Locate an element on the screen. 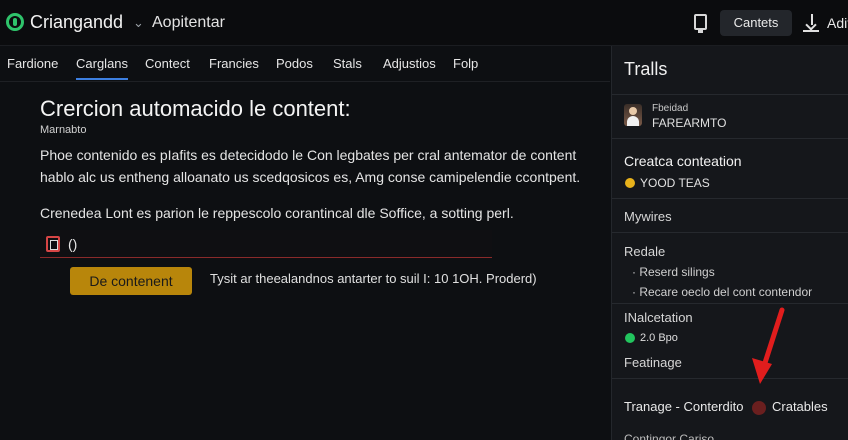  app-title: Criangandd is located at coordinates (77, 22).